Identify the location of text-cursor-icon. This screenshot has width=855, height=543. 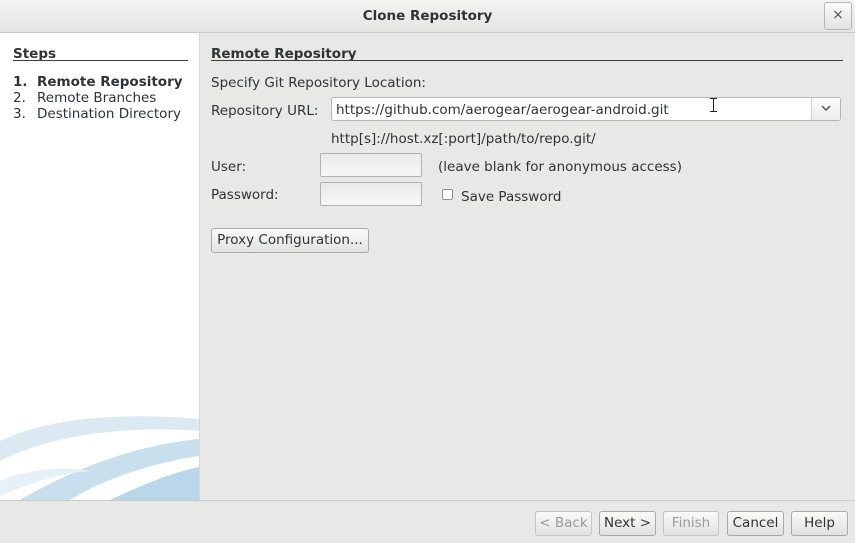
(713, 105).